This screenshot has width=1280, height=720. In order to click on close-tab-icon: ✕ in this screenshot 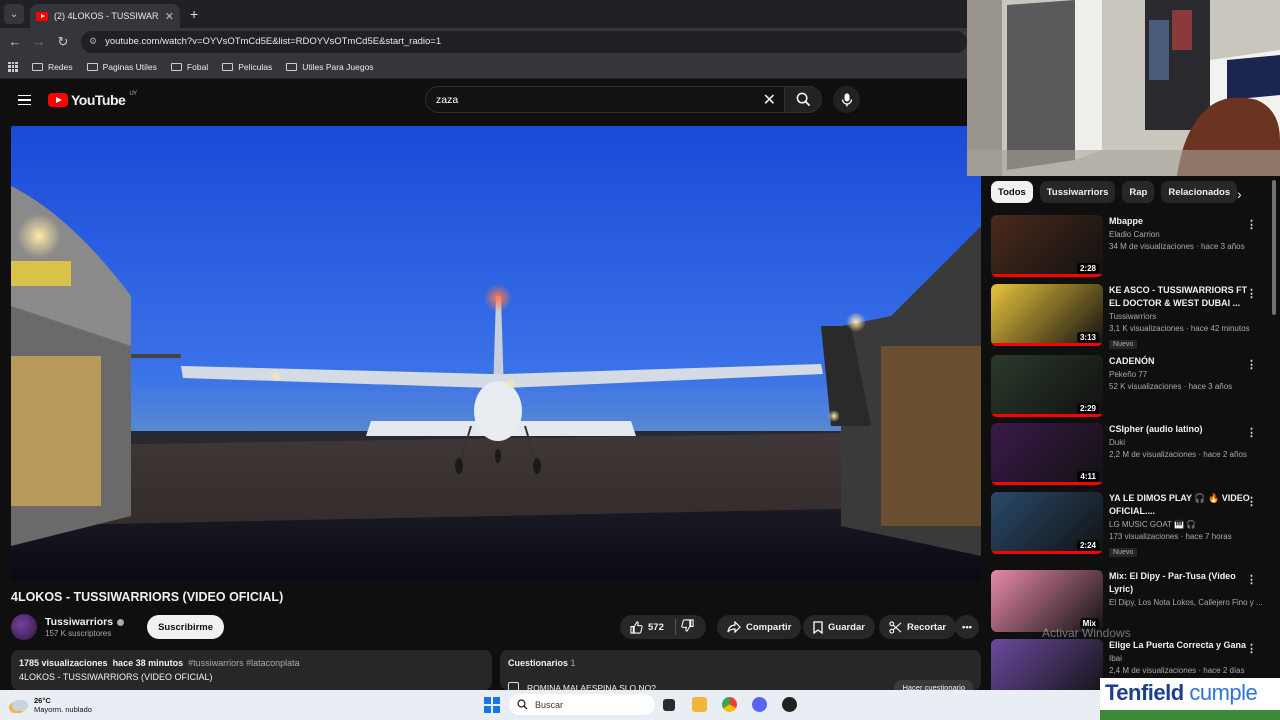, I will do `click(169, 16)`.